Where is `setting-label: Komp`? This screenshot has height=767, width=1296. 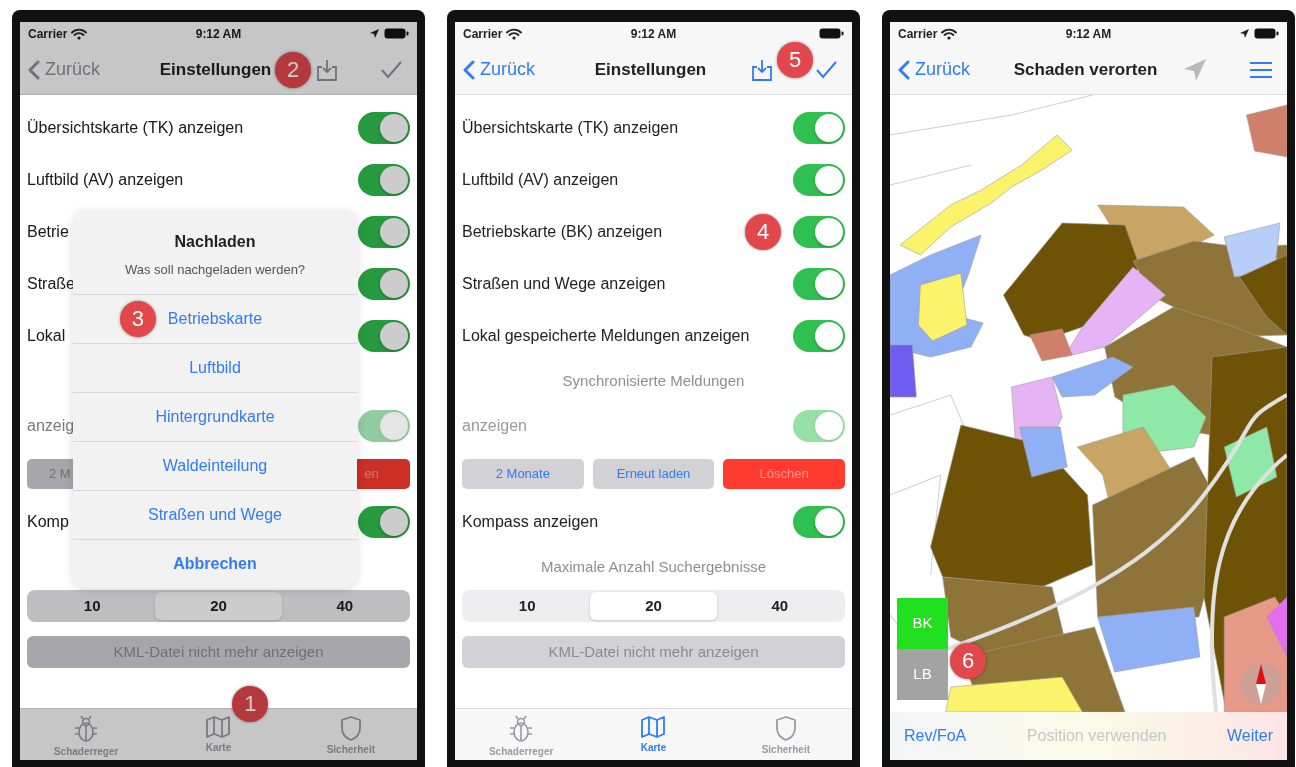
setting-label: Komp is located at coordinates (48, 522).